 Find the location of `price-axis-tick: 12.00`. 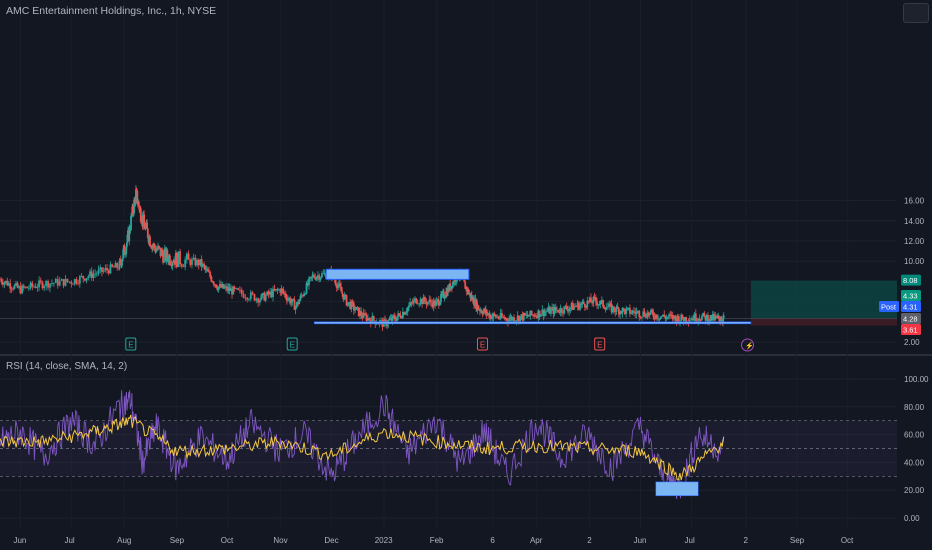

price-axis-tick: 12.00 is located at coordinates (914, 241).